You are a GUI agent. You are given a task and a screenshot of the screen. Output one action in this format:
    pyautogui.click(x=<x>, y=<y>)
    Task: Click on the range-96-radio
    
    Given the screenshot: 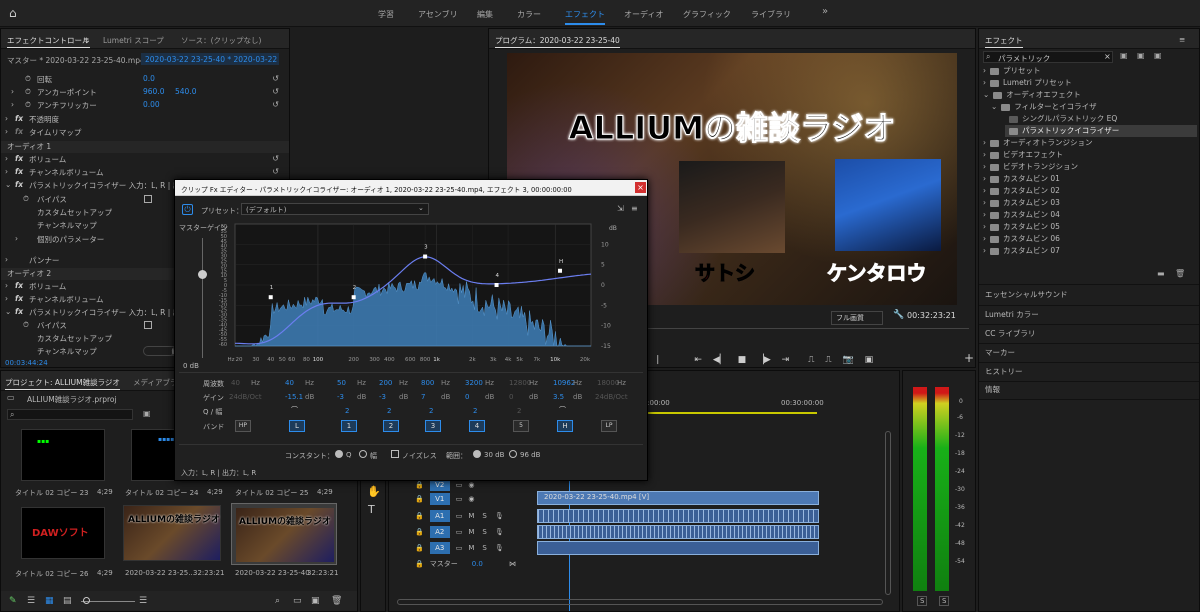 What is the action you would take?
    pyautogui.click(x=513, y=454)
    